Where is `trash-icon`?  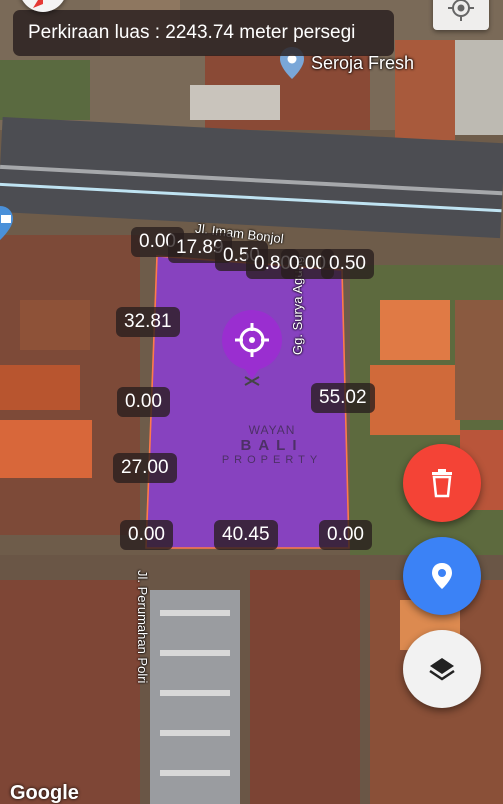
trash-icon is located at coordinates (442, 483).